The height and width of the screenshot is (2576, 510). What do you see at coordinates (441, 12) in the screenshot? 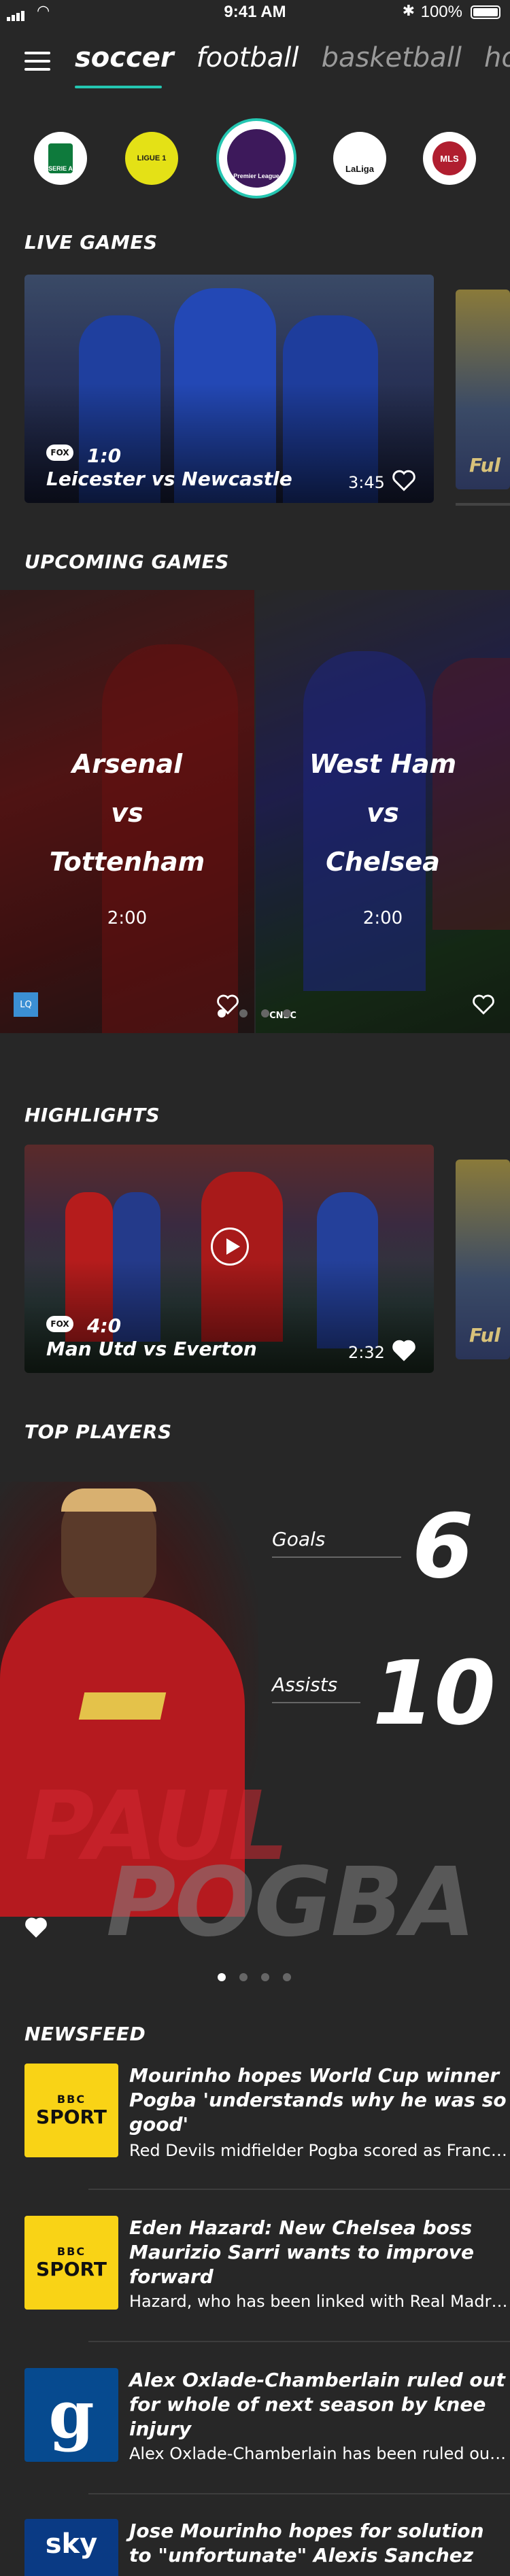
I see `battery-percent: 100%` at bounding box center [441, 12].